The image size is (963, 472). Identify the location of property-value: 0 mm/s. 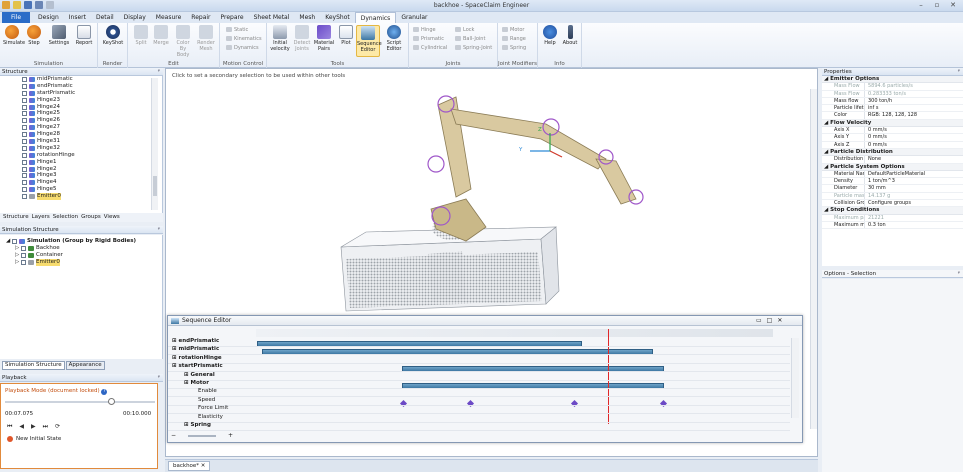
(913, 144).